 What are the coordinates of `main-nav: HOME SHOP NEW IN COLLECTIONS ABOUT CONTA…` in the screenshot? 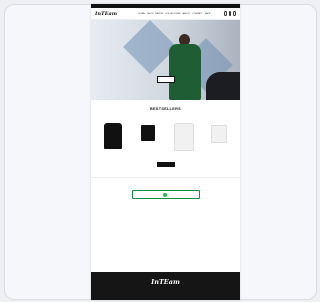 It's located at (174, 14).